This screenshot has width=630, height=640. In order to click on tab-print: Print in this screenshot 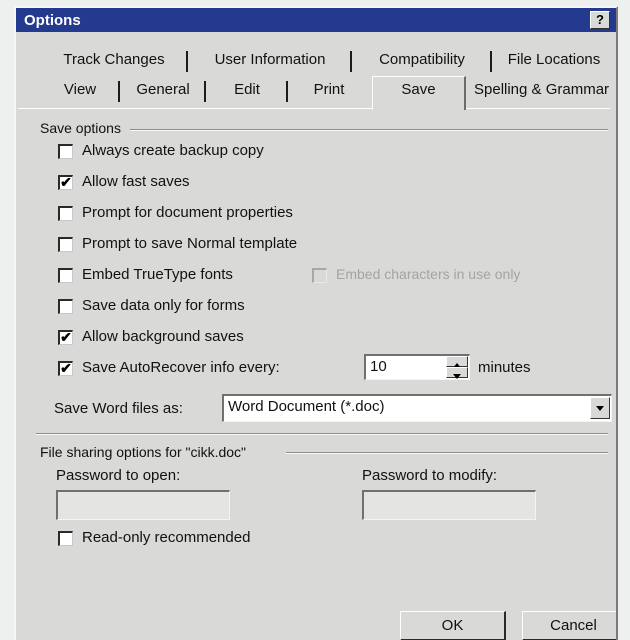, I will do `click(329, 91)`.